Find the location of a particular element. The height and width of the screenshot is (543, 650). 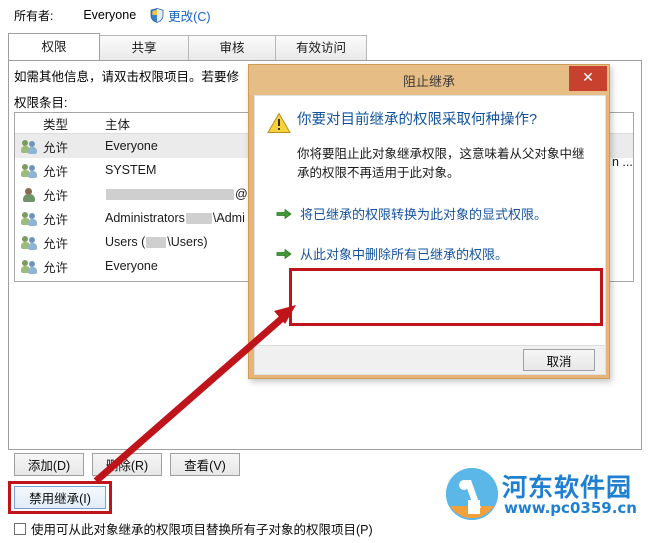

tab-strip: 权限 共享 审核 有效访问 is located at coordinates (325, 46).